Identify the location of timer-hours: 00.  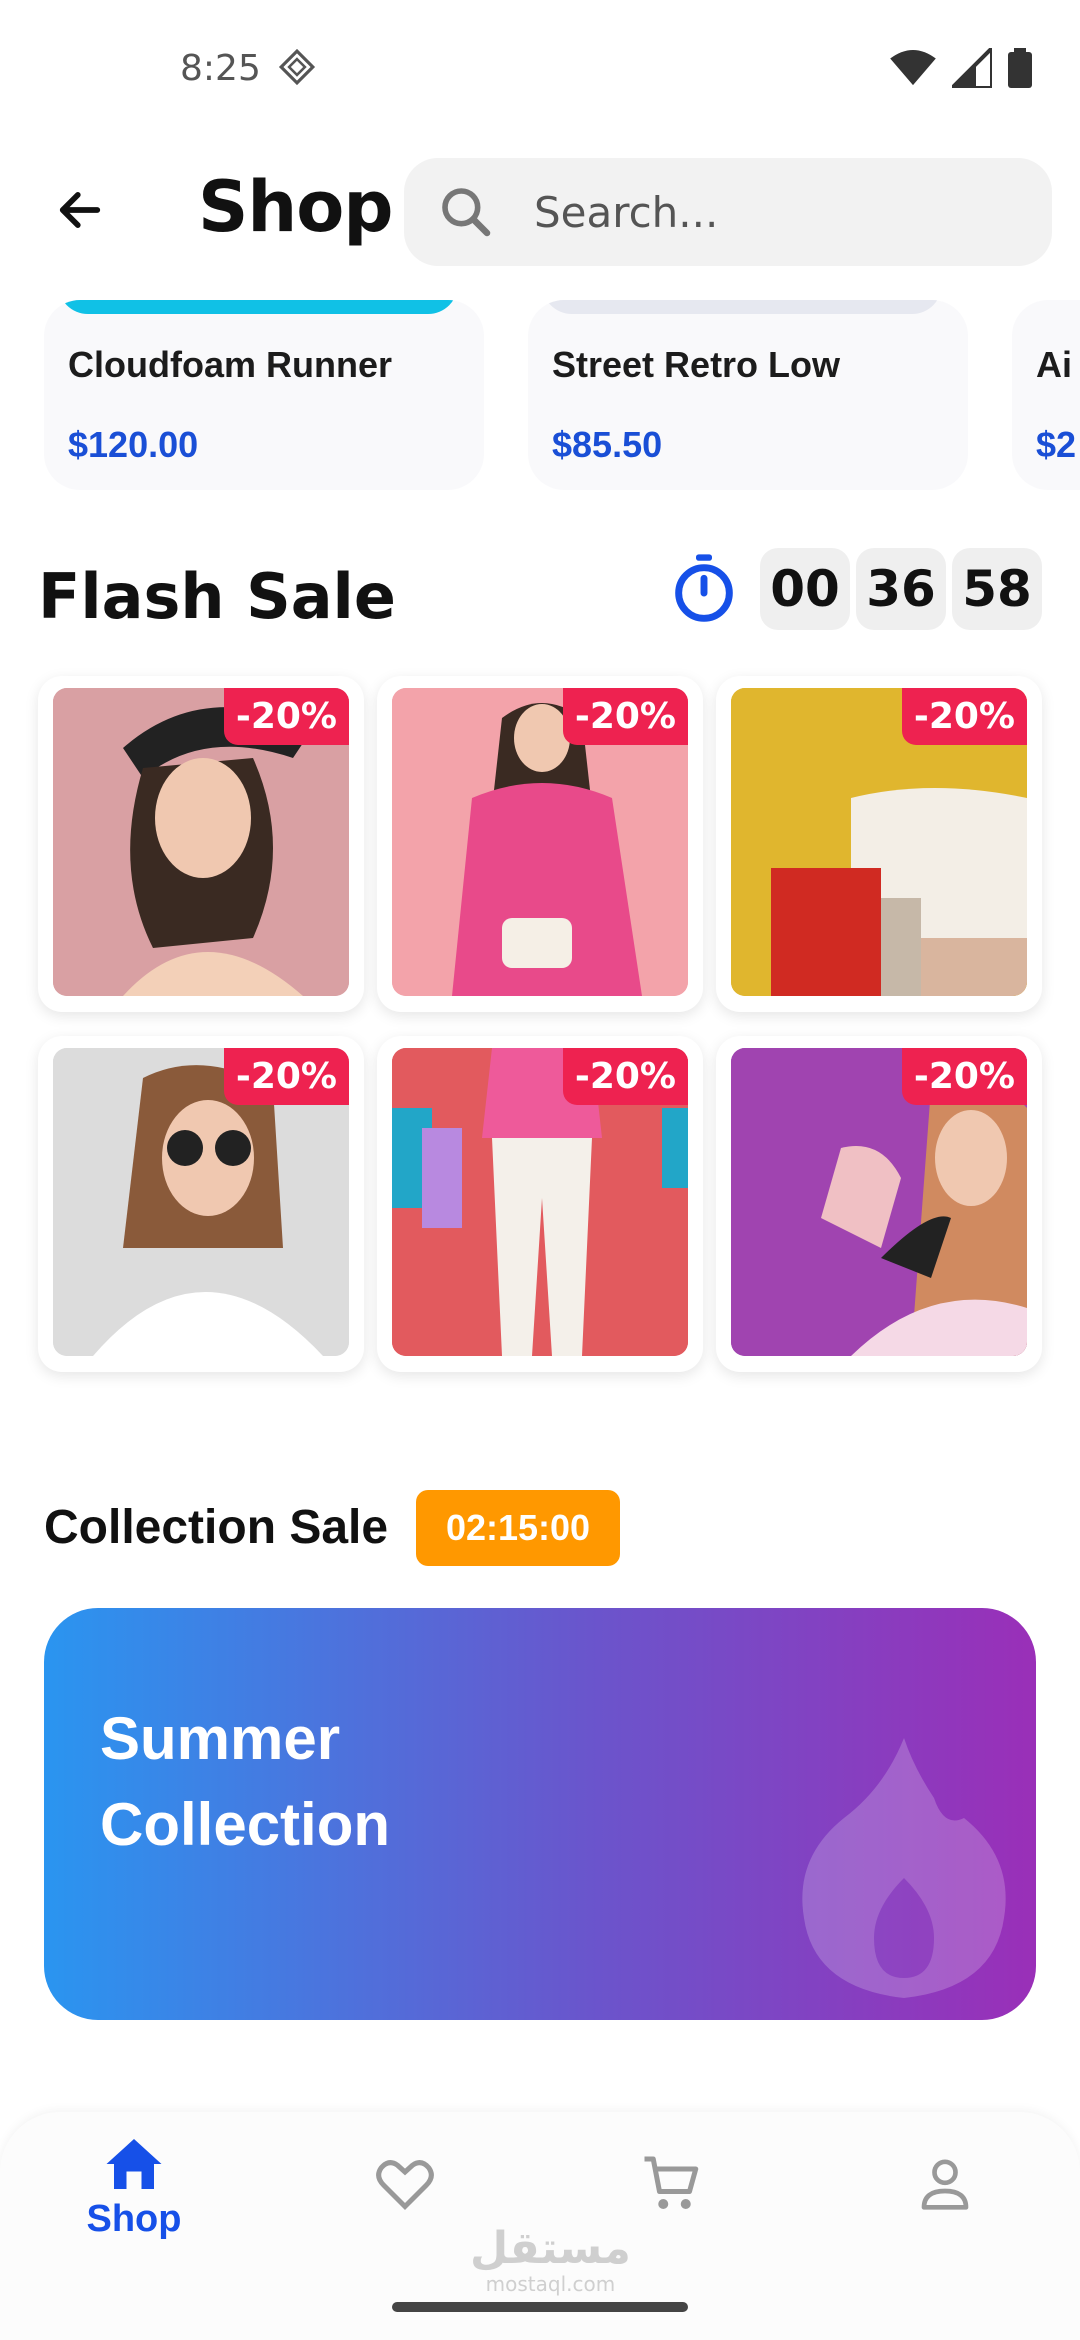
(805, 589).